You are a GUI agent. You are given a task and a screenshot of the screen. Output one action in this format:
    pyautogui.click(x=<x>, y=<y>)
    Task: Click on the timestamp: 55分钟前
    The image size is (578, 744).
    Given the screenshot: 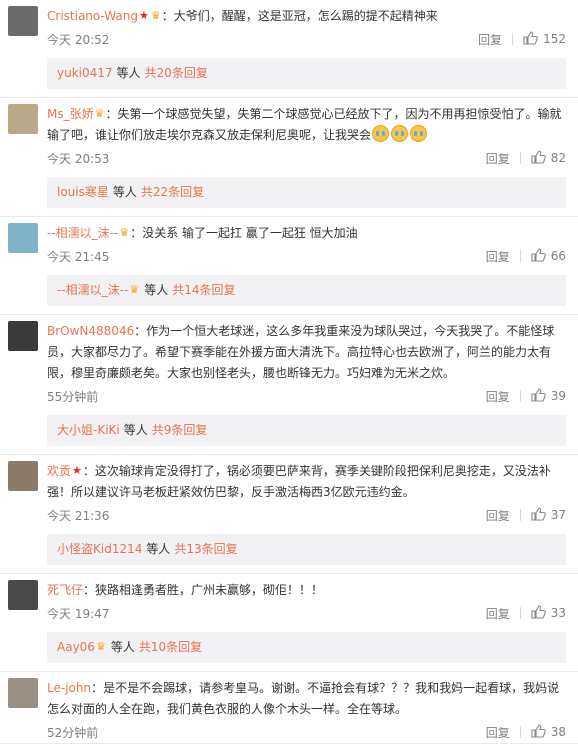 What is the action you would take?
    pyautogui.click(x=73, y=396)
    